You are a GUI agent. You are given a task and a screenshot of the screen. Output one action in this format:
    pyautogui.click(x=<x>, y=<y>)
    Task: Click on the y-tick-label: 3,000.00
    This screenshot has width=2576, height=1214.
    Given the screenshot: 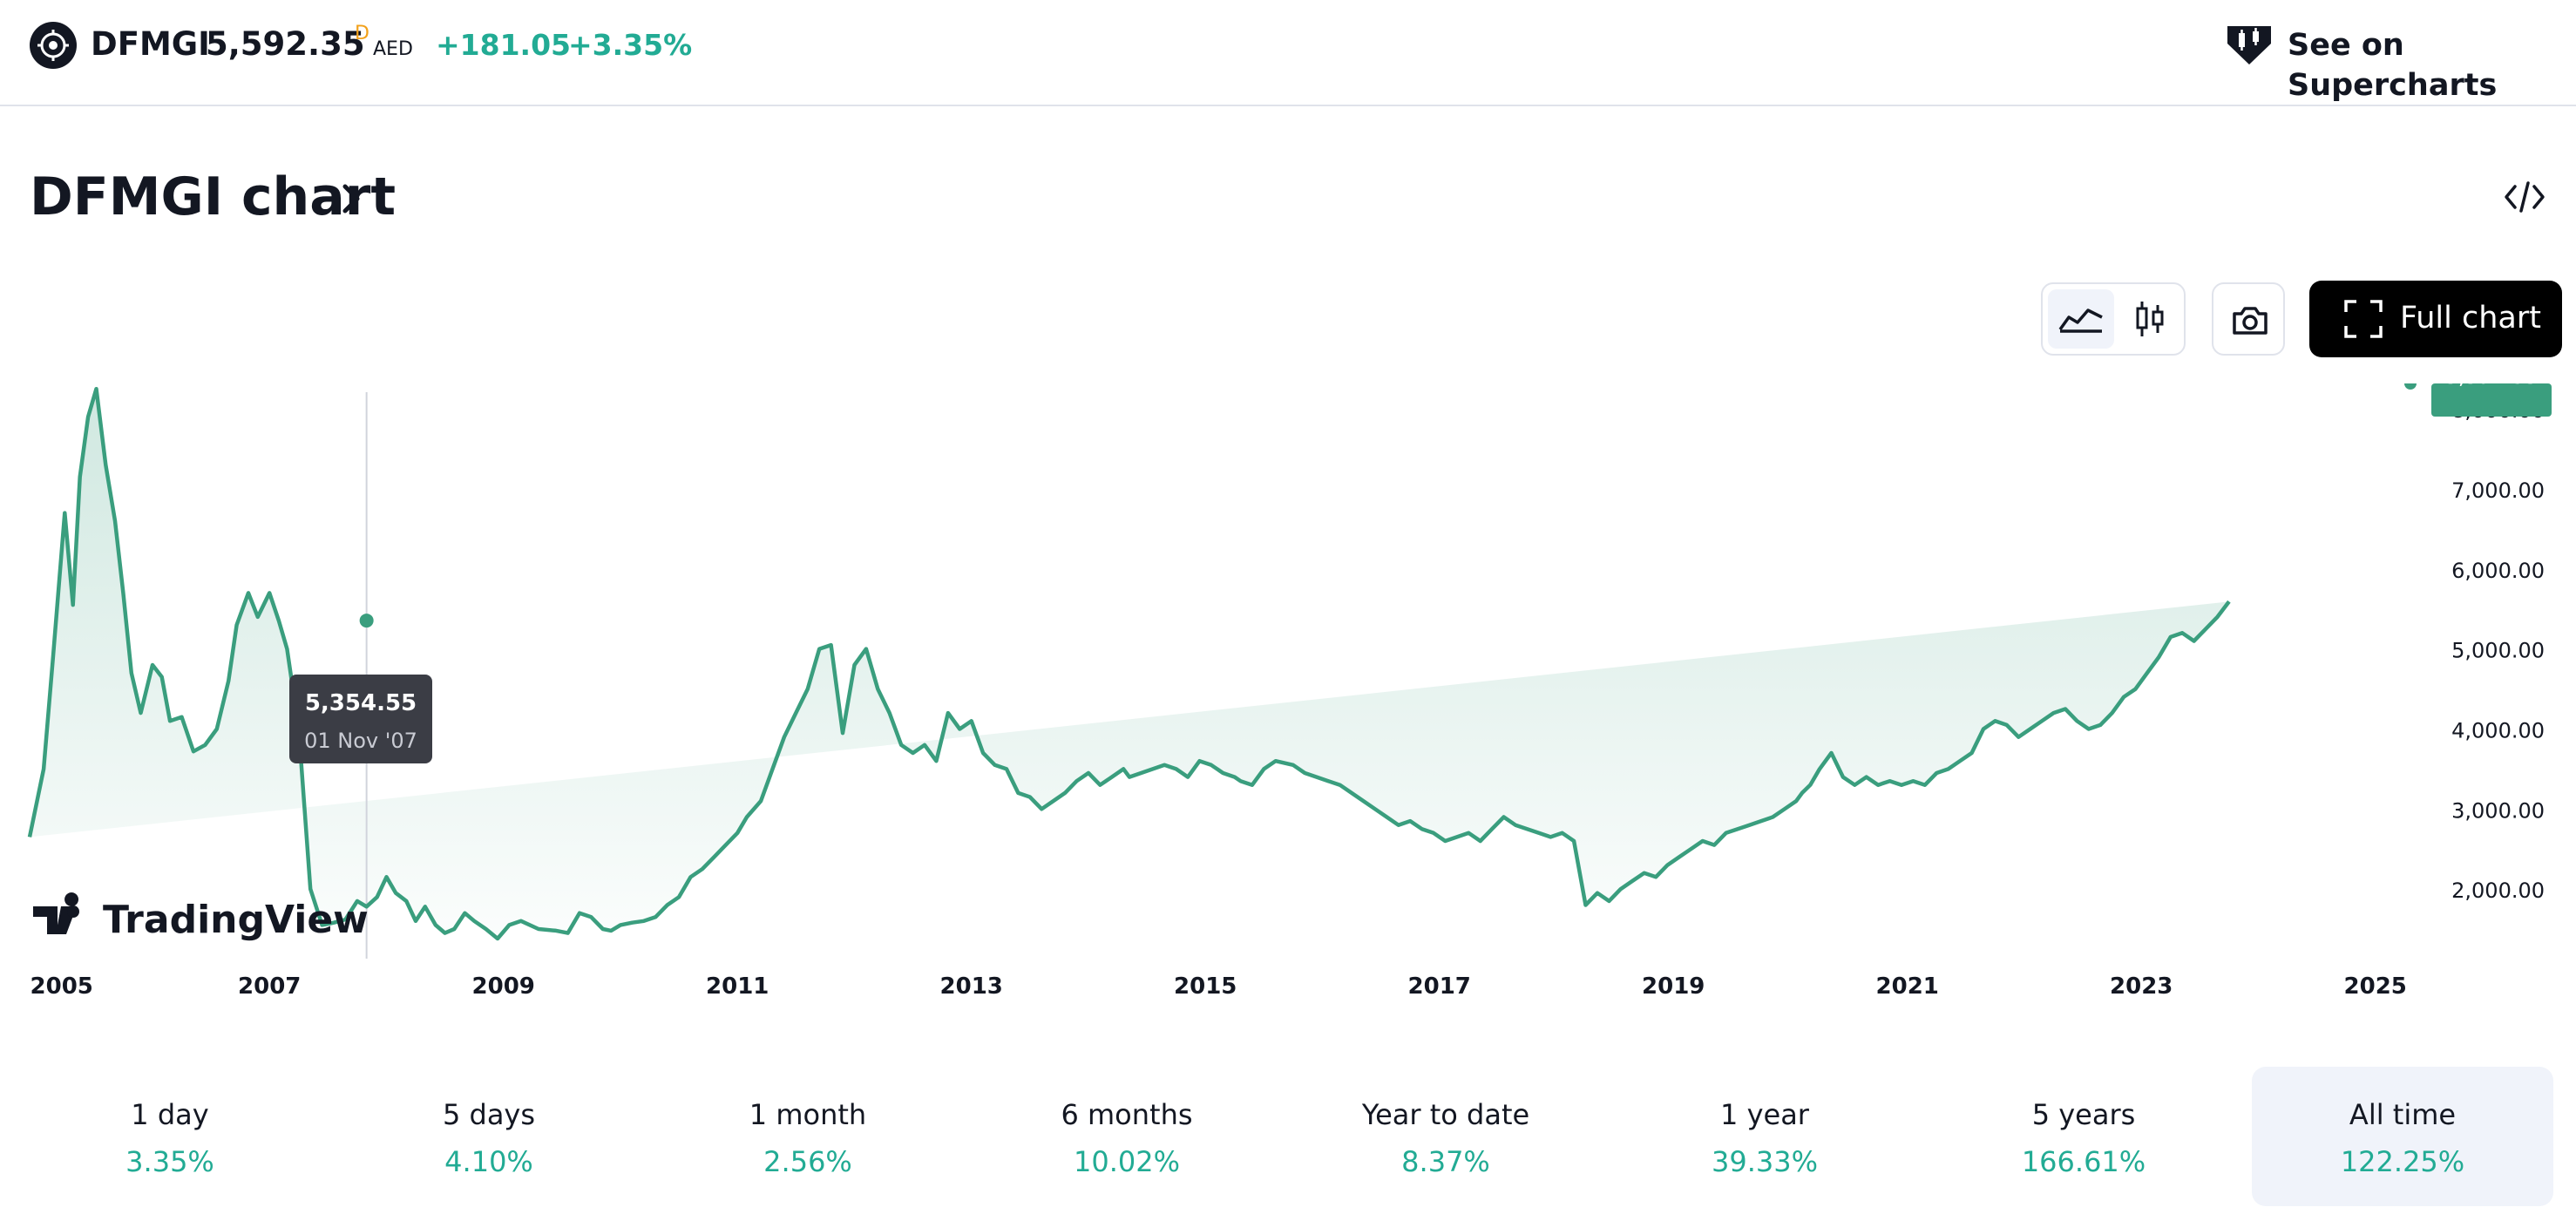 What is the action you would take?
    pyautogui.click(x=2498, y=810)
    